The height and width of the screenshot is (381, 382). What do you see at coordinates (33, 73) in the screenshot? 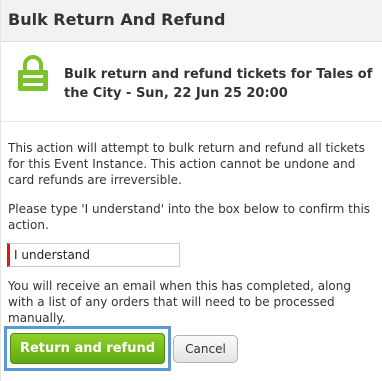
I see `lock-icon` at bounding box center [33, 73].